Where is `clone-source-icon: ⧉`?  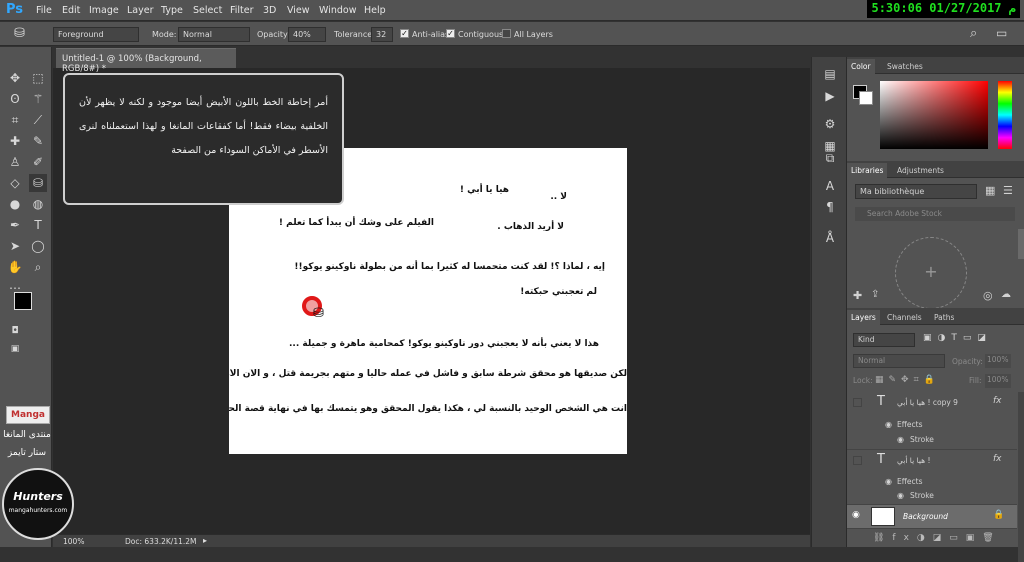 clone-source-icon: ⧉ is located at coordinates (830, 158).